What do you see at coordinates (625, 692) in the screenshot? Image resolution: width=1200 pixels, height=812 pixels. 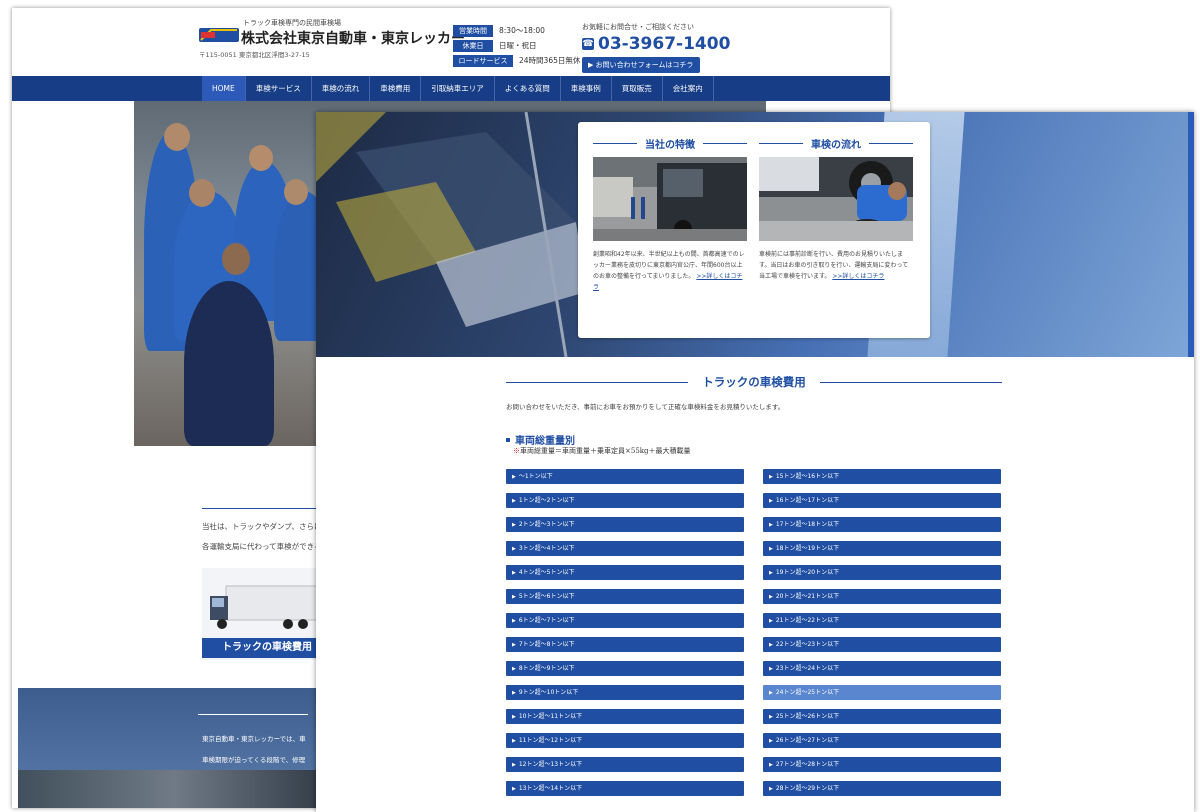 I see `weight-class-button: ▶ 9トン超〜10トン以下` at bounding box center [625, 692].